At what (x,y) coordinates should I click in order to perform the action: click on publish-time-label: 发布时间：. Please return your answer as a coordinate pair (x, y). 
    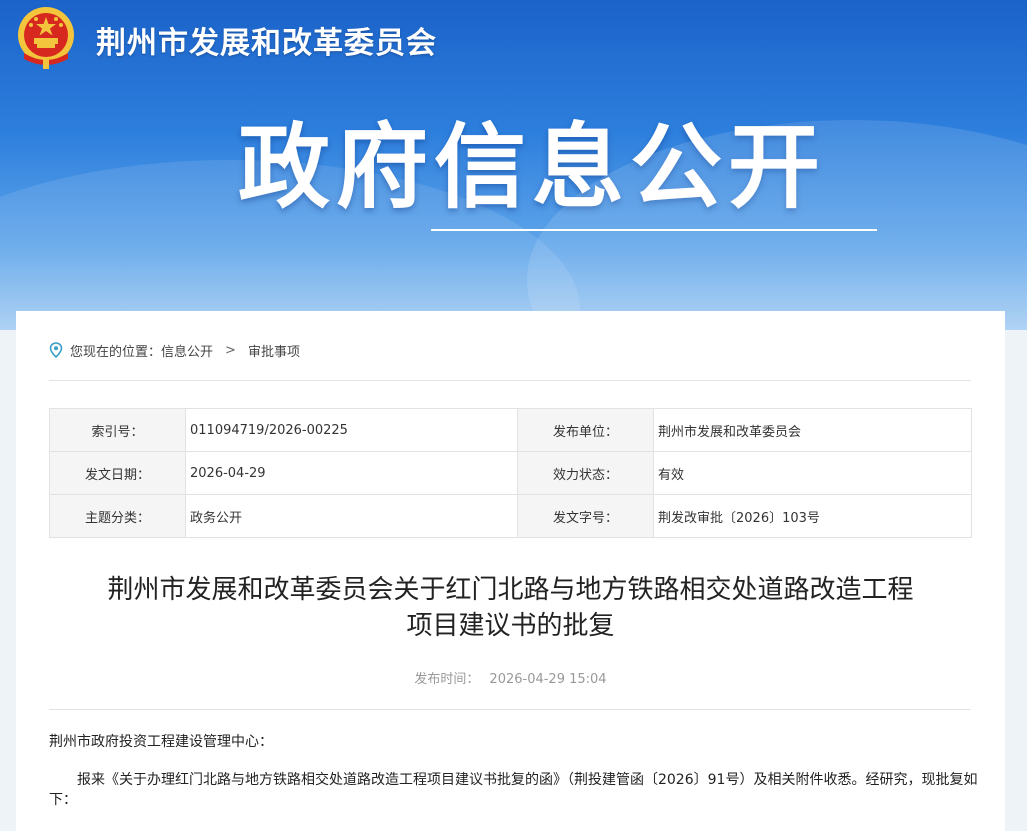
    Looking at the image, I should click on (447, 679).